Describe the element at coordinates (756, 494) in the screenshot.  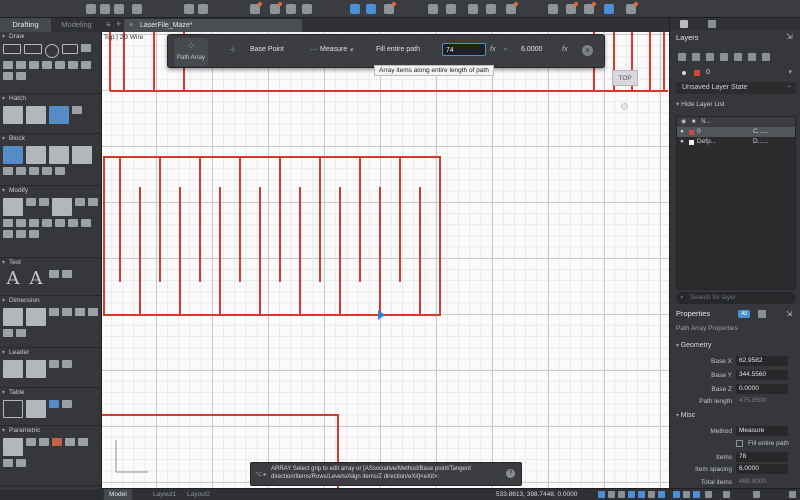
I see `workspace-switch-icon` at that location.